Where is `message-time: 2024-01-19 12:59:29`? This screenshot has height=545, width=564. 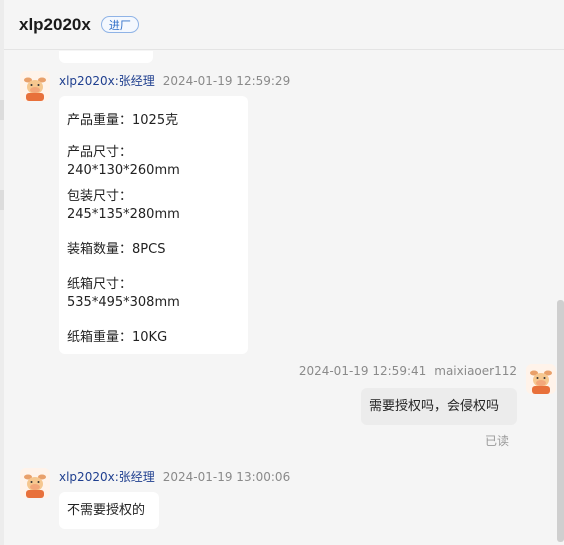 message-time: 2024-01-19 12:59:29 is located at coordinates (226, 81).